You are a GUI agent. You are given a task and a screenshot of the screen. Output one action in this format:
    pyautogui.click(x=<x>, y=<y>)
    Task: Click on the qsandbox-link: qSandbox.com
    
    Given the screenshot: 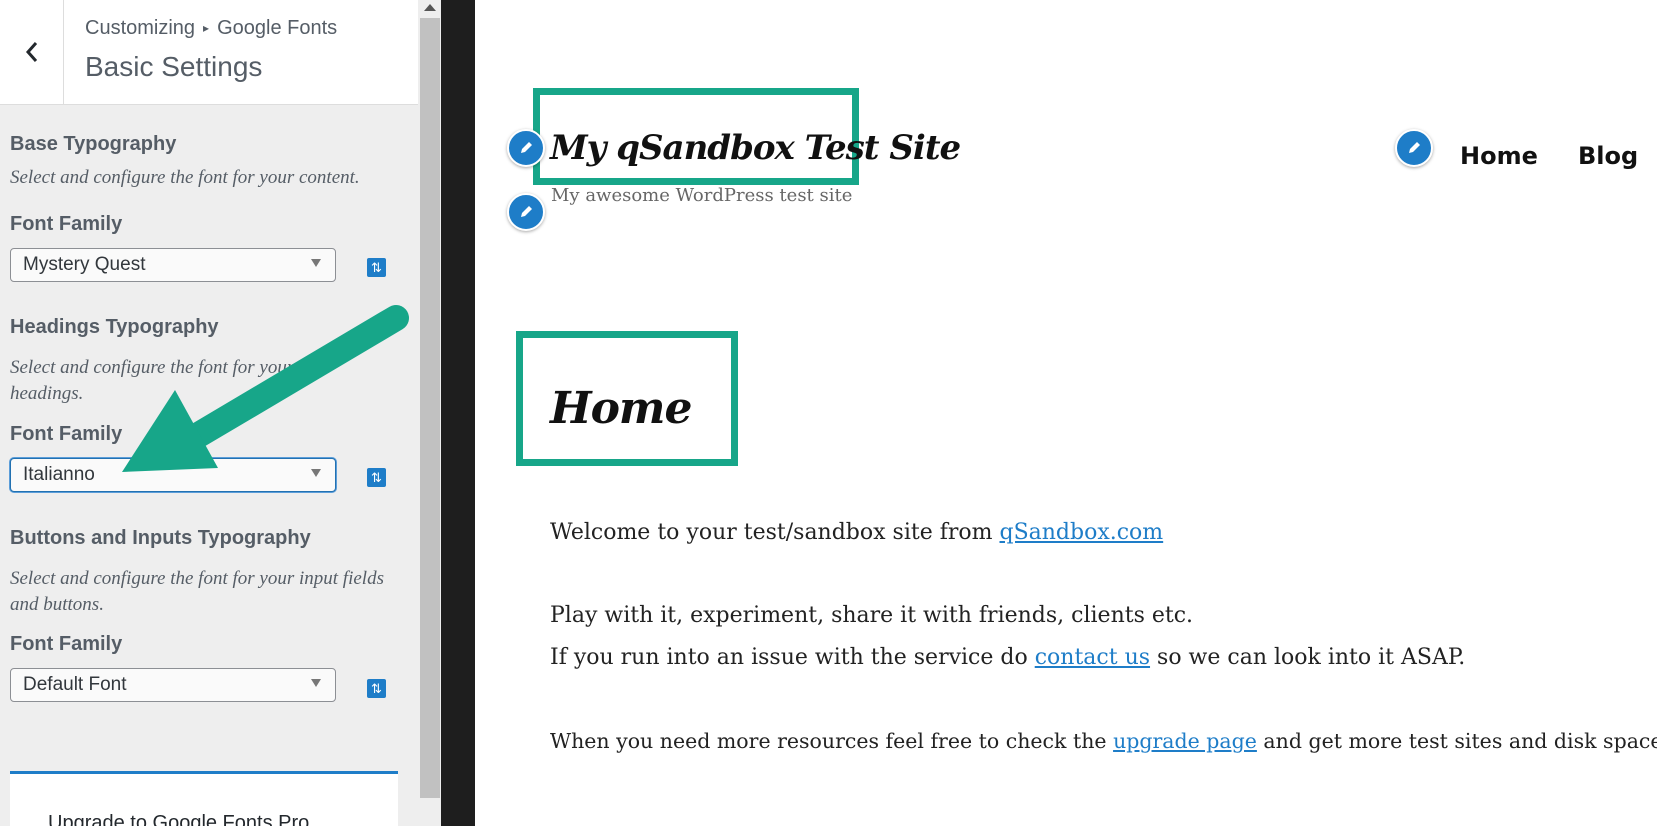 What is the action you would take?
    pyautogui.click(x=1081, y=532)
    